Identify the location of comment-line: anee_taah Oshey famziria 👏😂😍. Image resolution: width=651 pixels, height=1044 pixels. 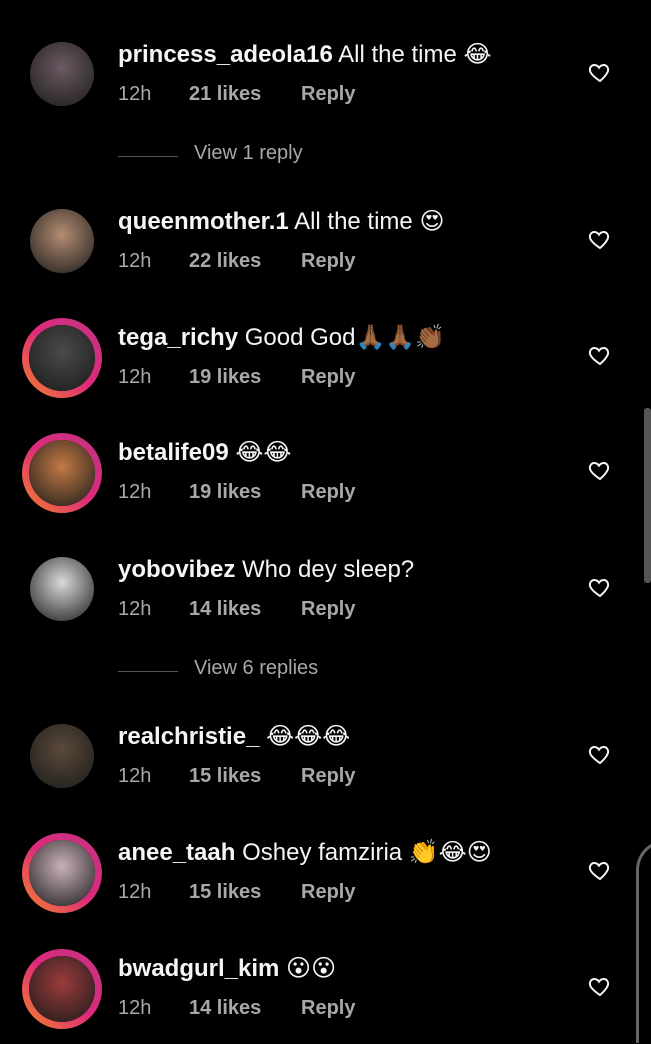
(305, 852).